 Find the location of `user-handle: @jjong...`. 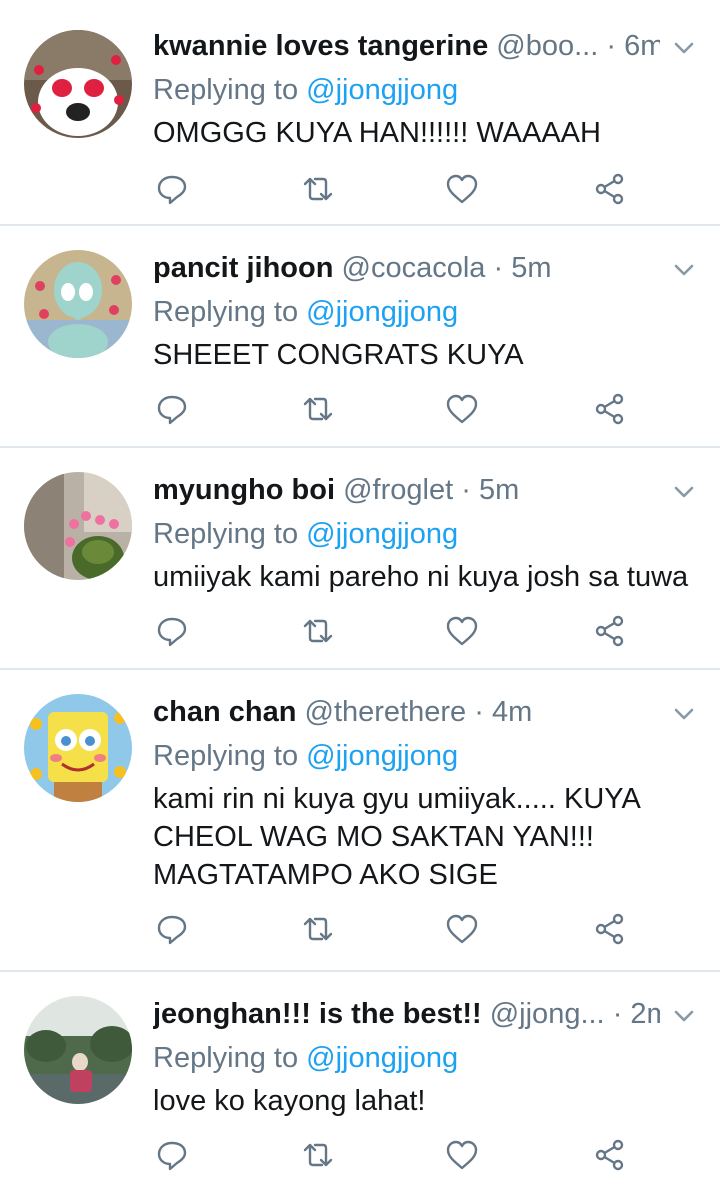

user-handle: @jjong... is located at coordinates (547, 1014).